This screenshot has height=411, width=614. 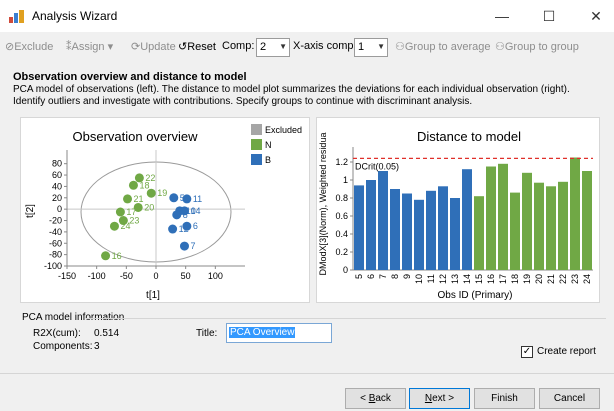 What do you see at coordinates (491, 279) in the screenshot?
I see `x-tick-label: 16` at bounding box center [491, 279].